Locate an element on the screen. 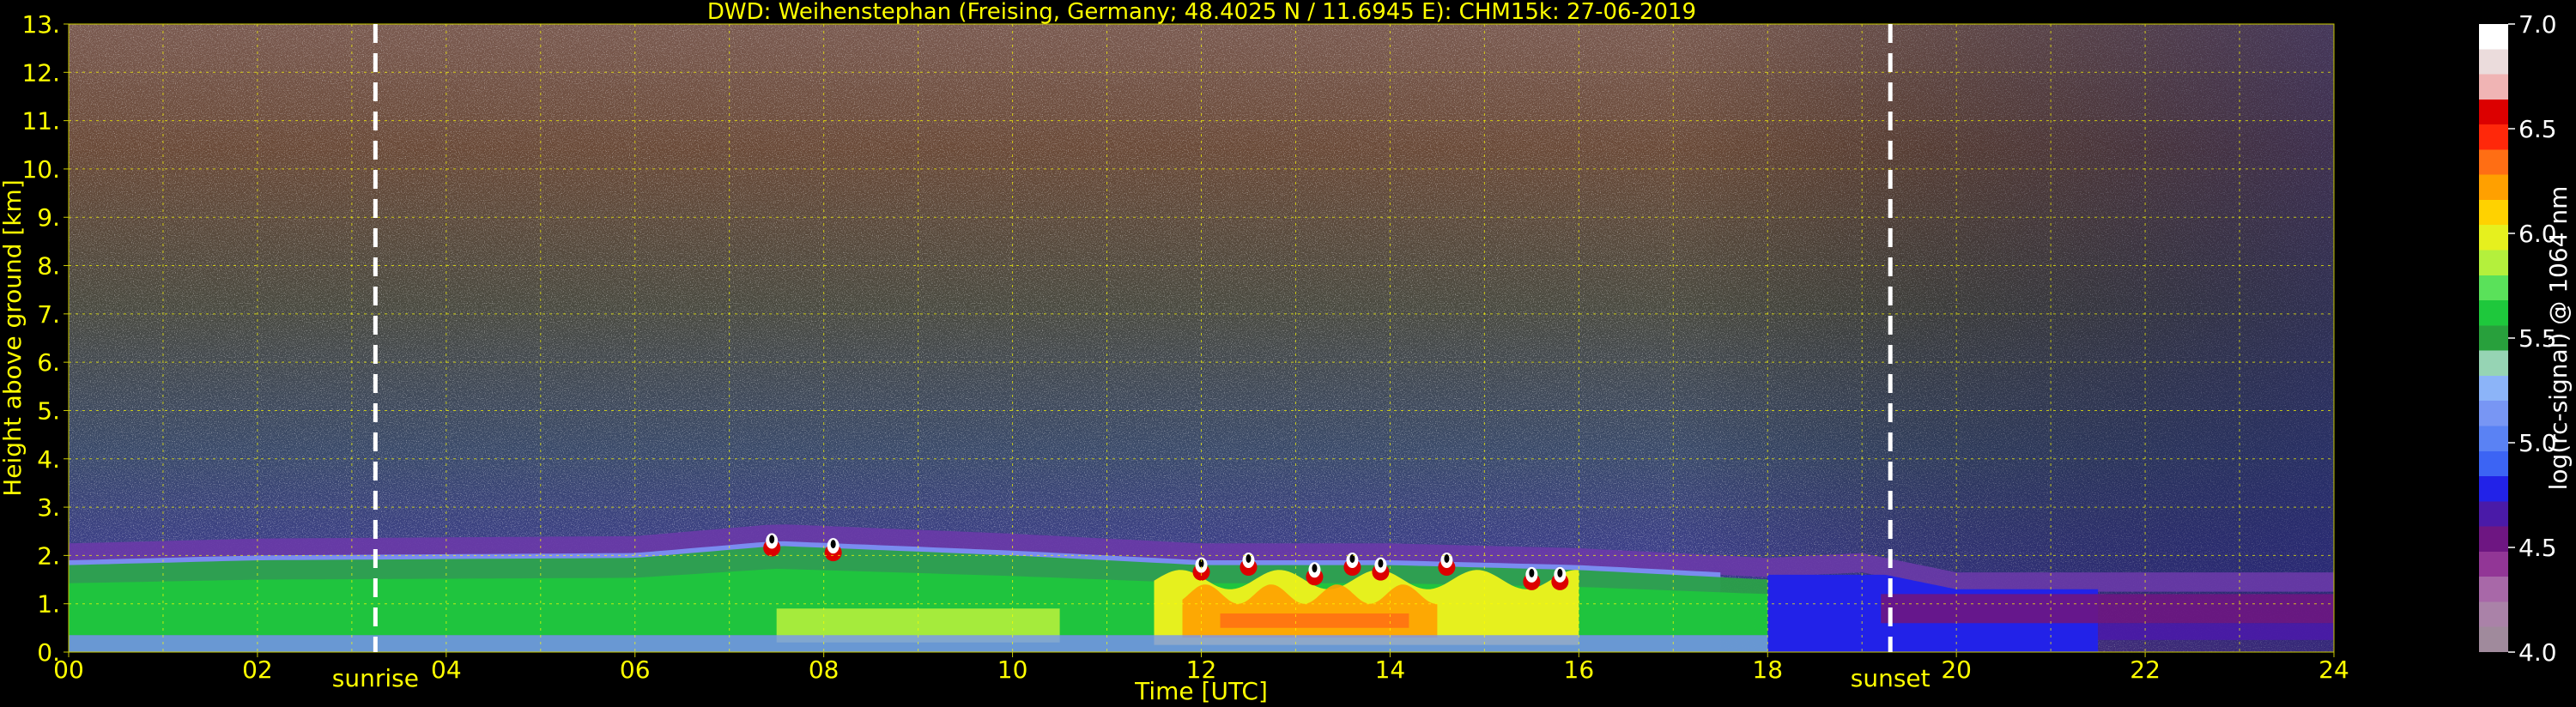 This screenshot has width=2576, height=707. colorbar-scale is located at coordinates (2493, 338).